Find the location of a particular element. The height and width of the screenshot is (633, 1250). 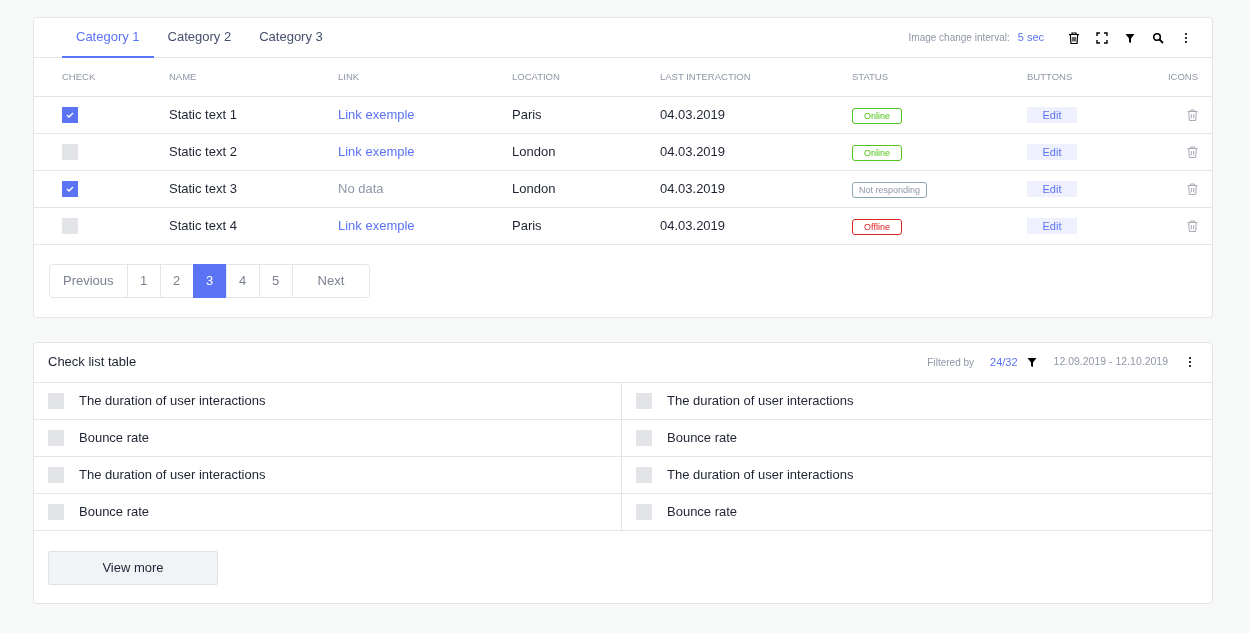

view-more-button: View more is located at coordinates (133, 567).